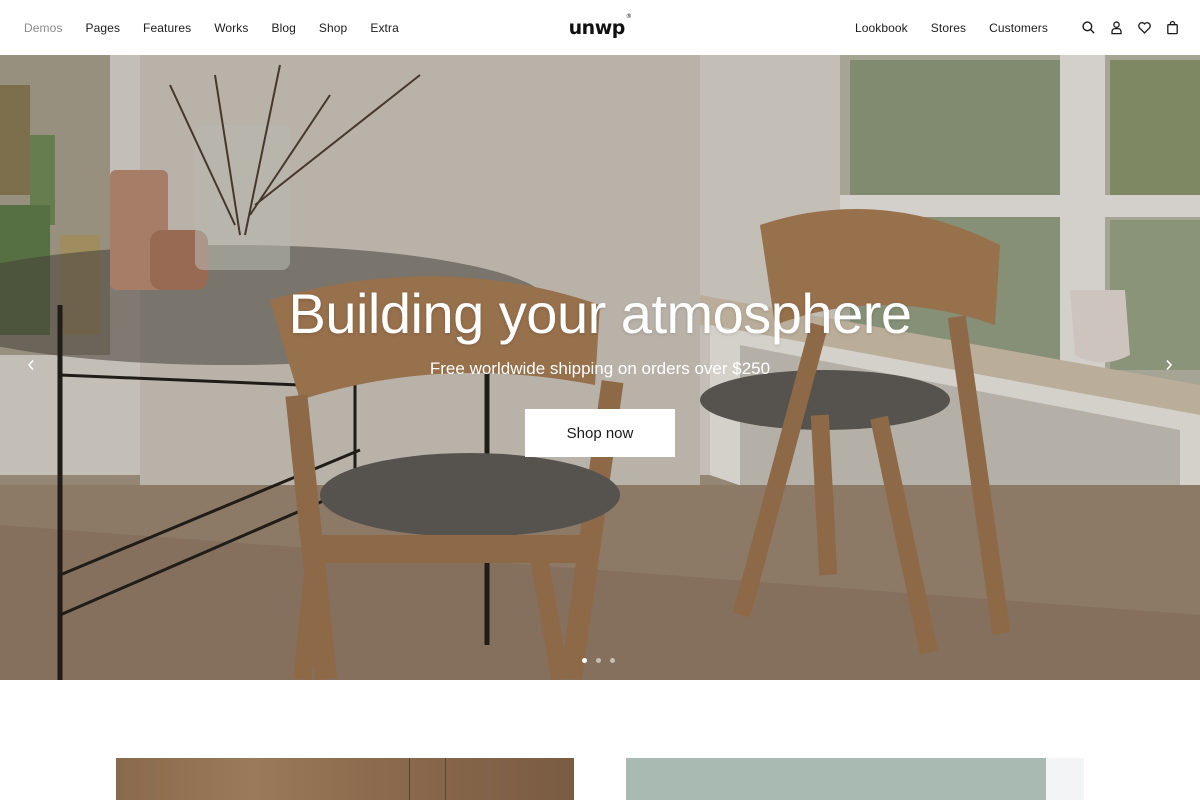  Describe the element at coordinates (597, 27) in the screenshot. I see `logo-text: unwp` at that location.